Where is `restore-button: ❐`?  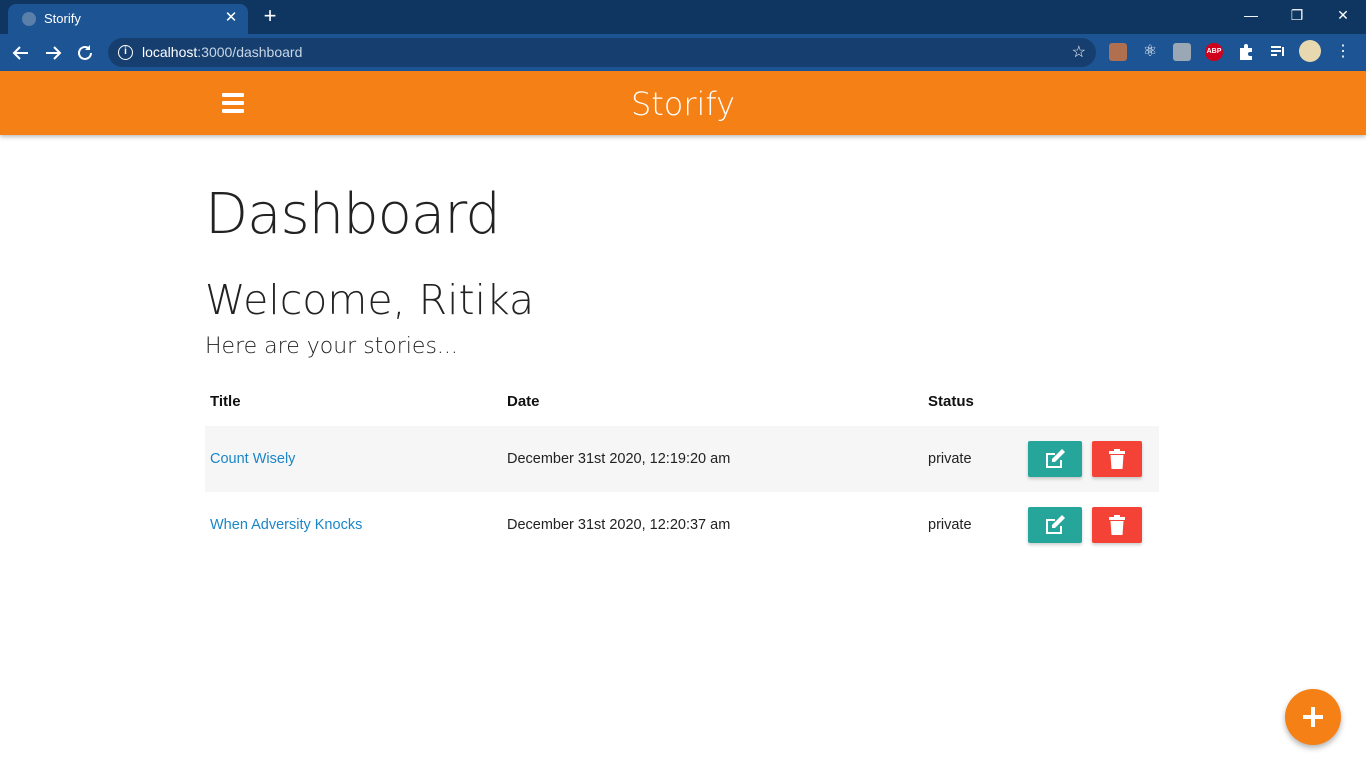
restore-button: ❐ is located at coordinates (1297, 15).